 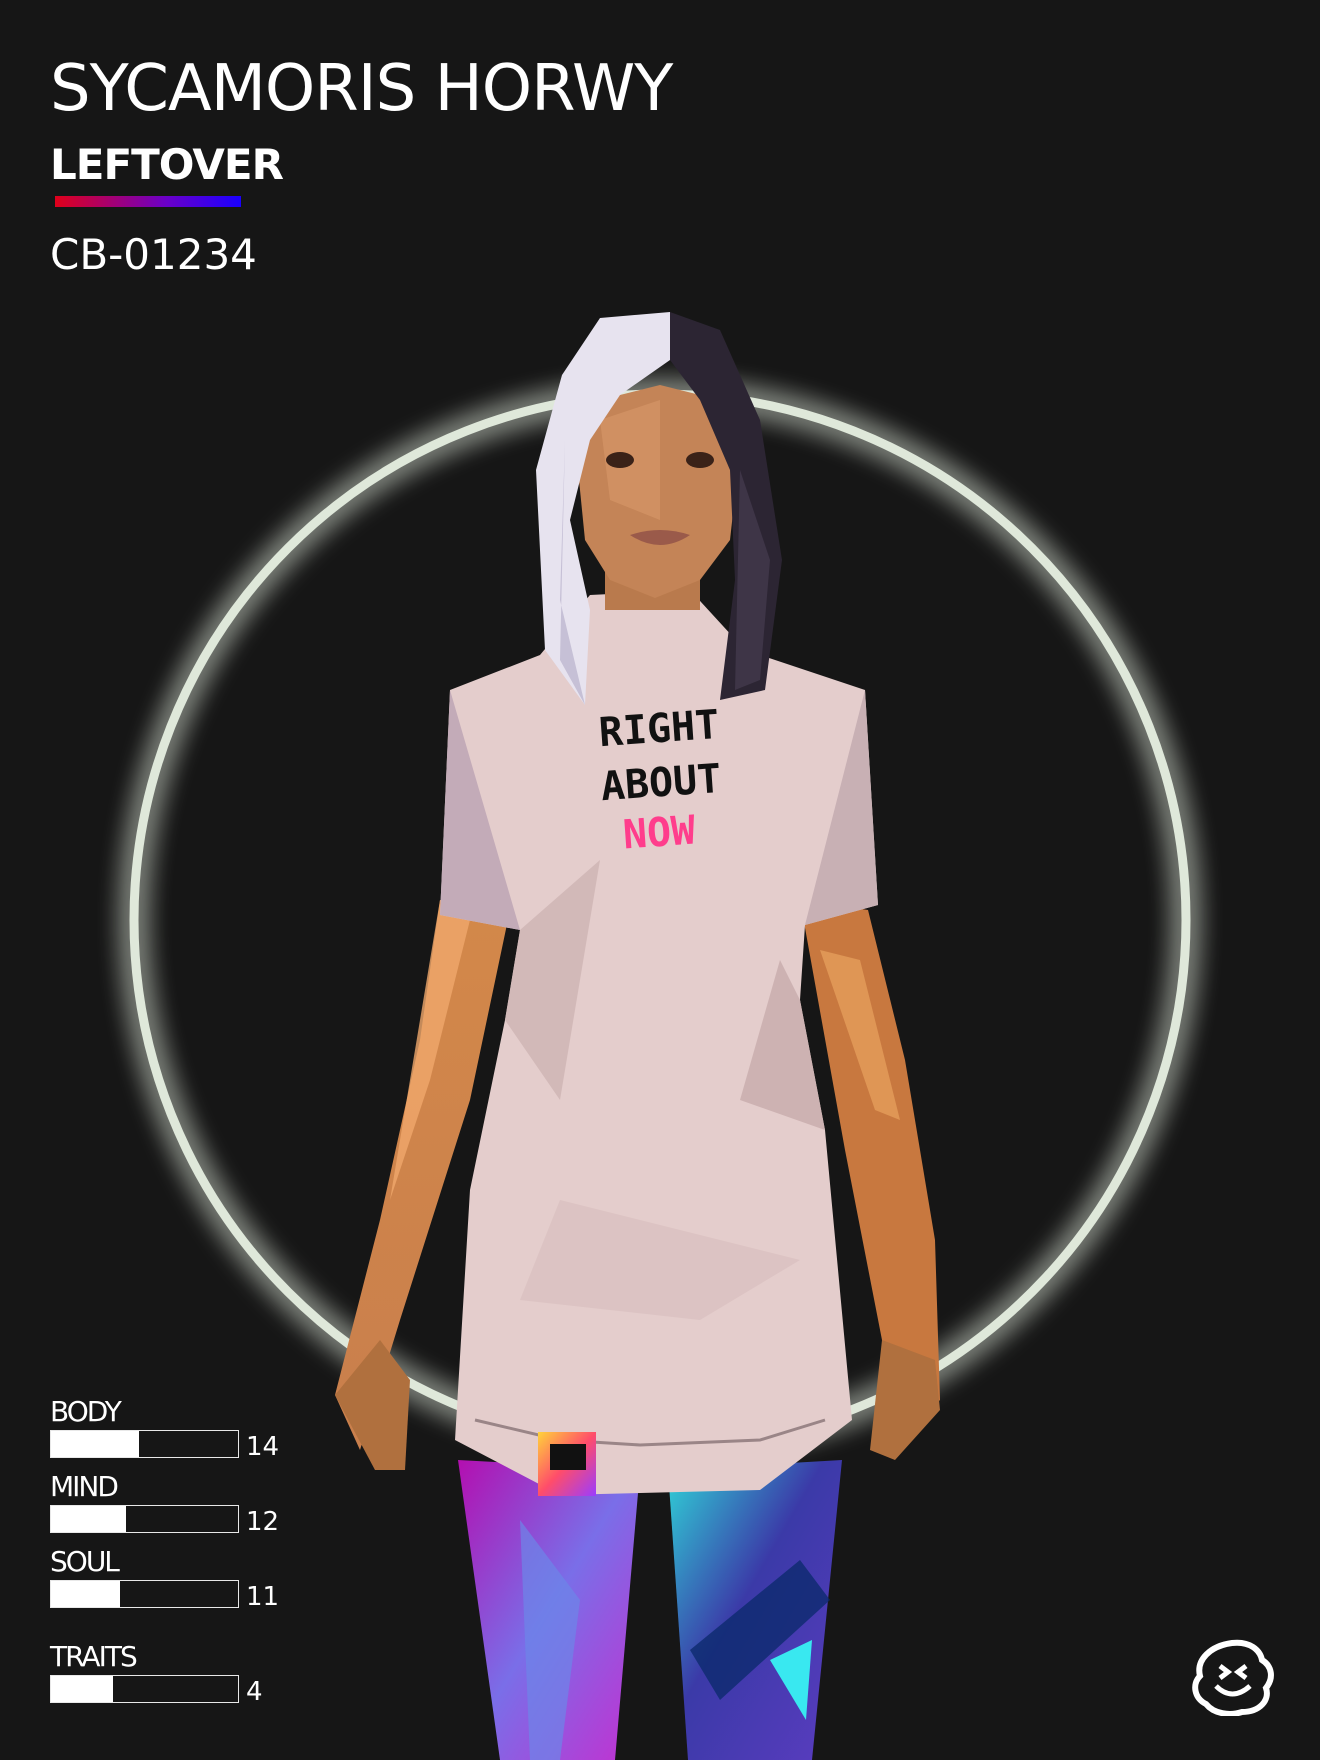 What do you see at coordinates (153, 254) in the screenshot?
I see `serial-number: CB-01234` at bounding box center [153, 254].